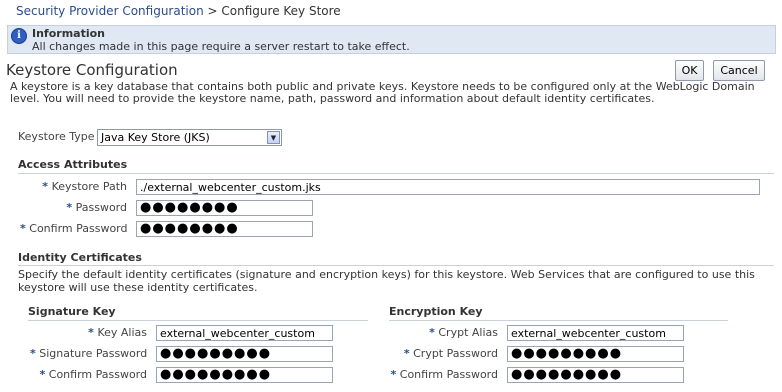 The image size is (782, 392). Describe the element at coordinates (450, 353) in the screenshot. I see `crypt-password-label: * Crypt Password` at that location.